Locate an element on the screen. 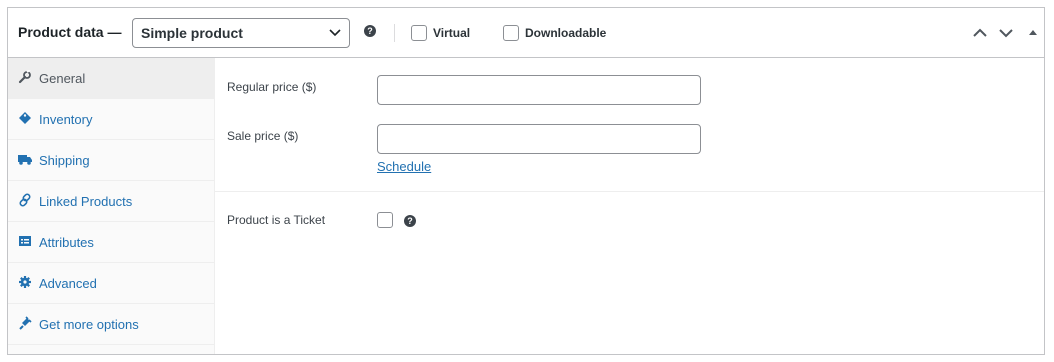 This screenshot has width=1054, height=362. tab-get-more-options: Get more options is located at coordinates (111, 324).